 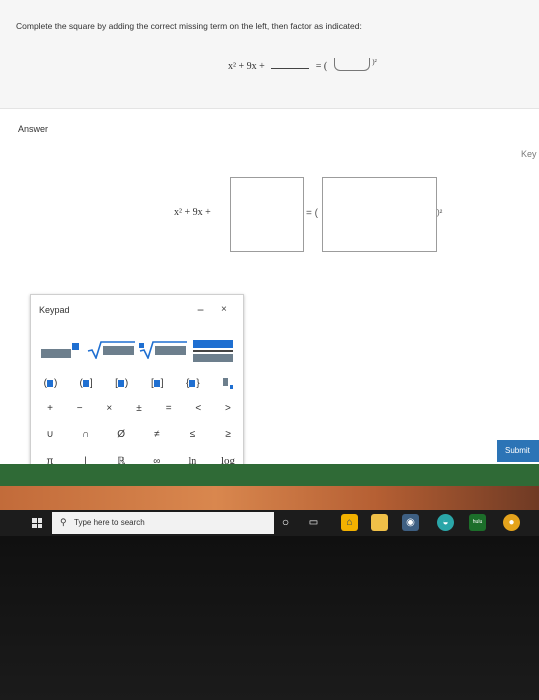 I want to click on answer-label: Answer, so click(x=33, y=129).